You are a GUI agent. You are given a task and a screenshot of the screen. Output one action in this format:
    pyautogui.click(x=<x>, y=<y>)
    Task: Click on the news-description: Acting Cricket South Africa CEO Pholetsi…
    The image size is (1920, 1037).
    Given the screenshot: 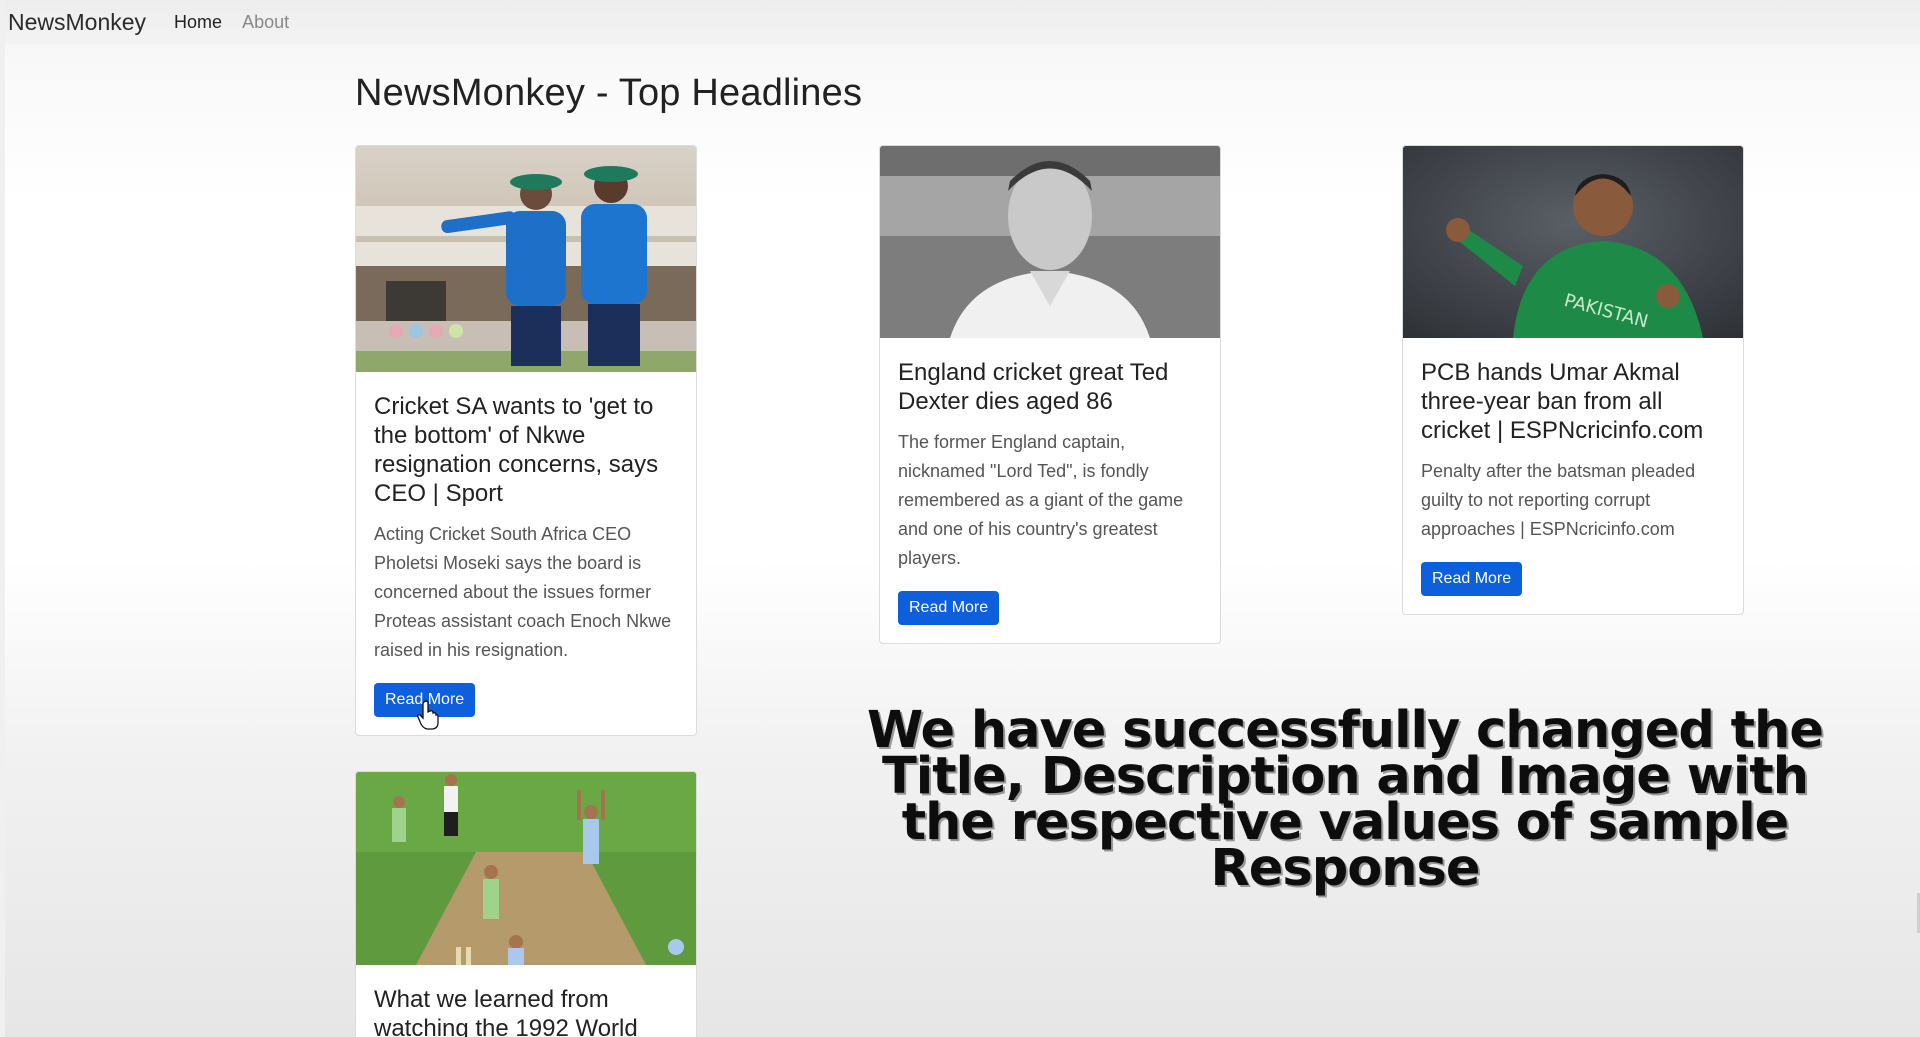 What is the action you would take?
    pyautogui.click(x=523, y=592)
    